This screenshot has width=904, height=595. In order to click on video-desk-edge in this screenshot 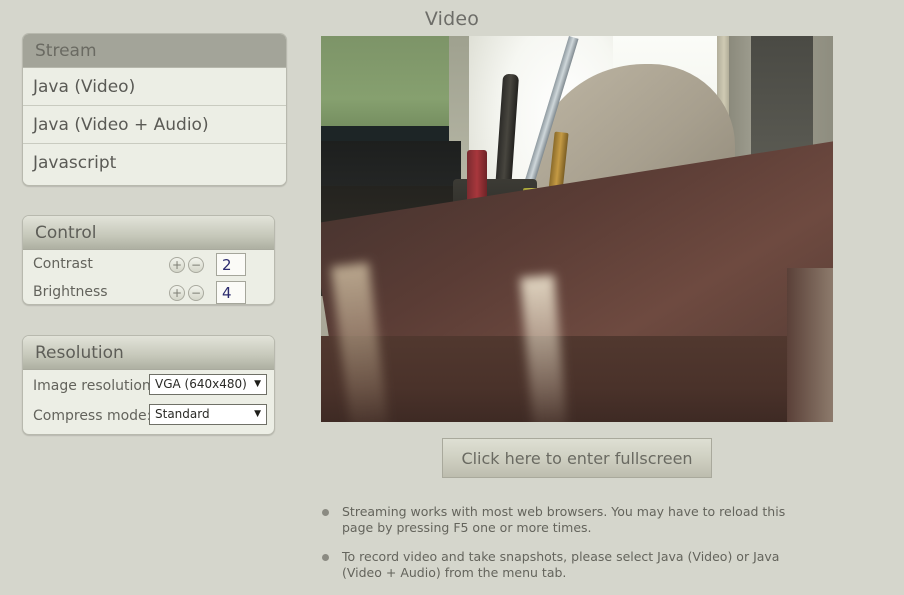, I will do `click(810, 345)`.